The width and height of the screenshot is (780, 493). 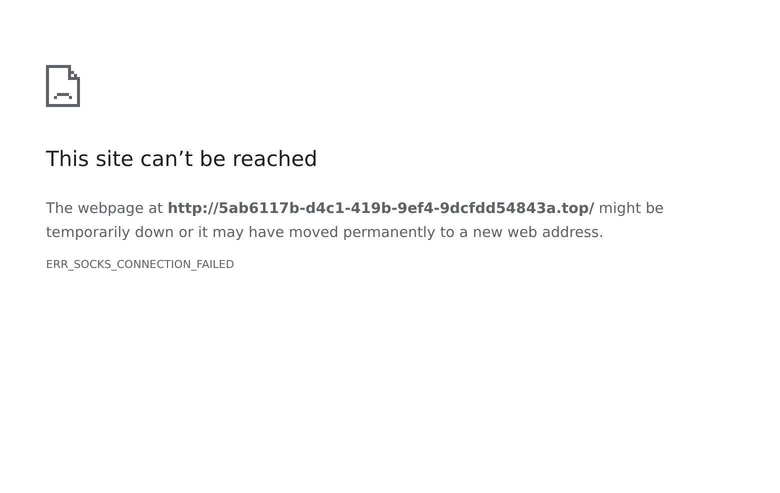 What do you see at coordinates (63, 86) in the screenshot?
I see `sad-page-icon` at bounding box center [63, 86].